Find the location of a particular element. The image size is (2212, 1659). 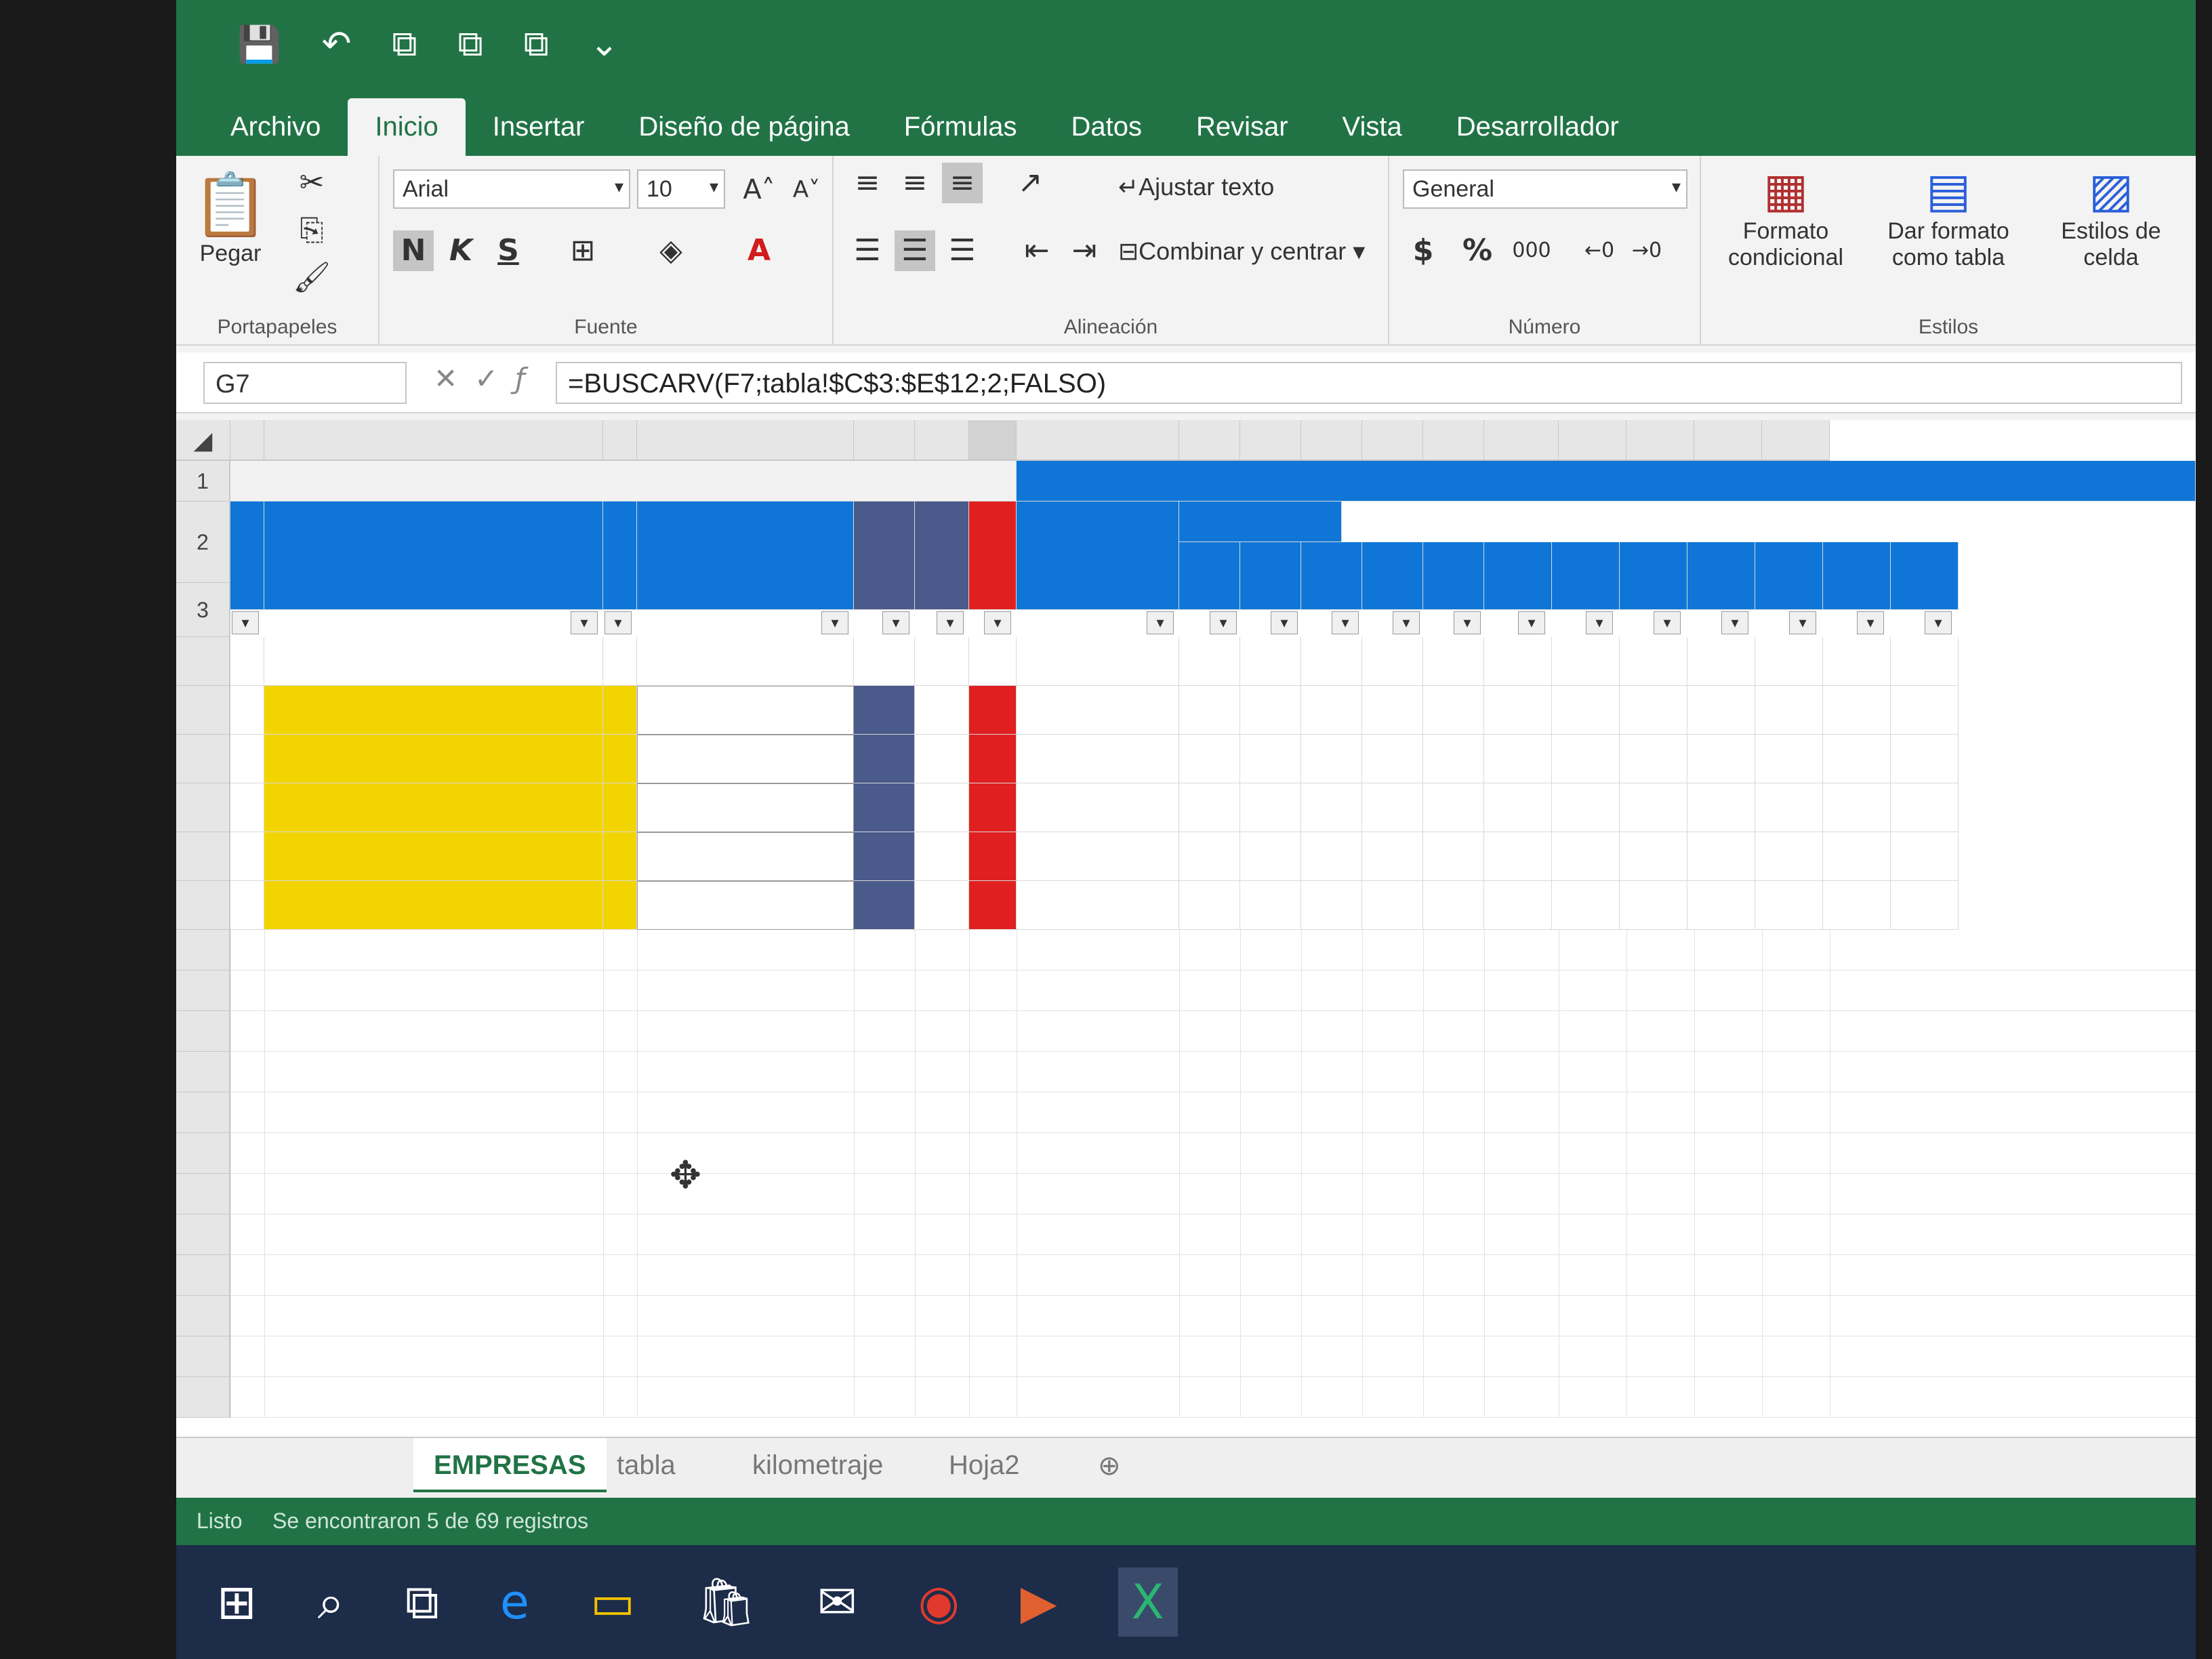

cell-n is located at coordinates (942, 857).